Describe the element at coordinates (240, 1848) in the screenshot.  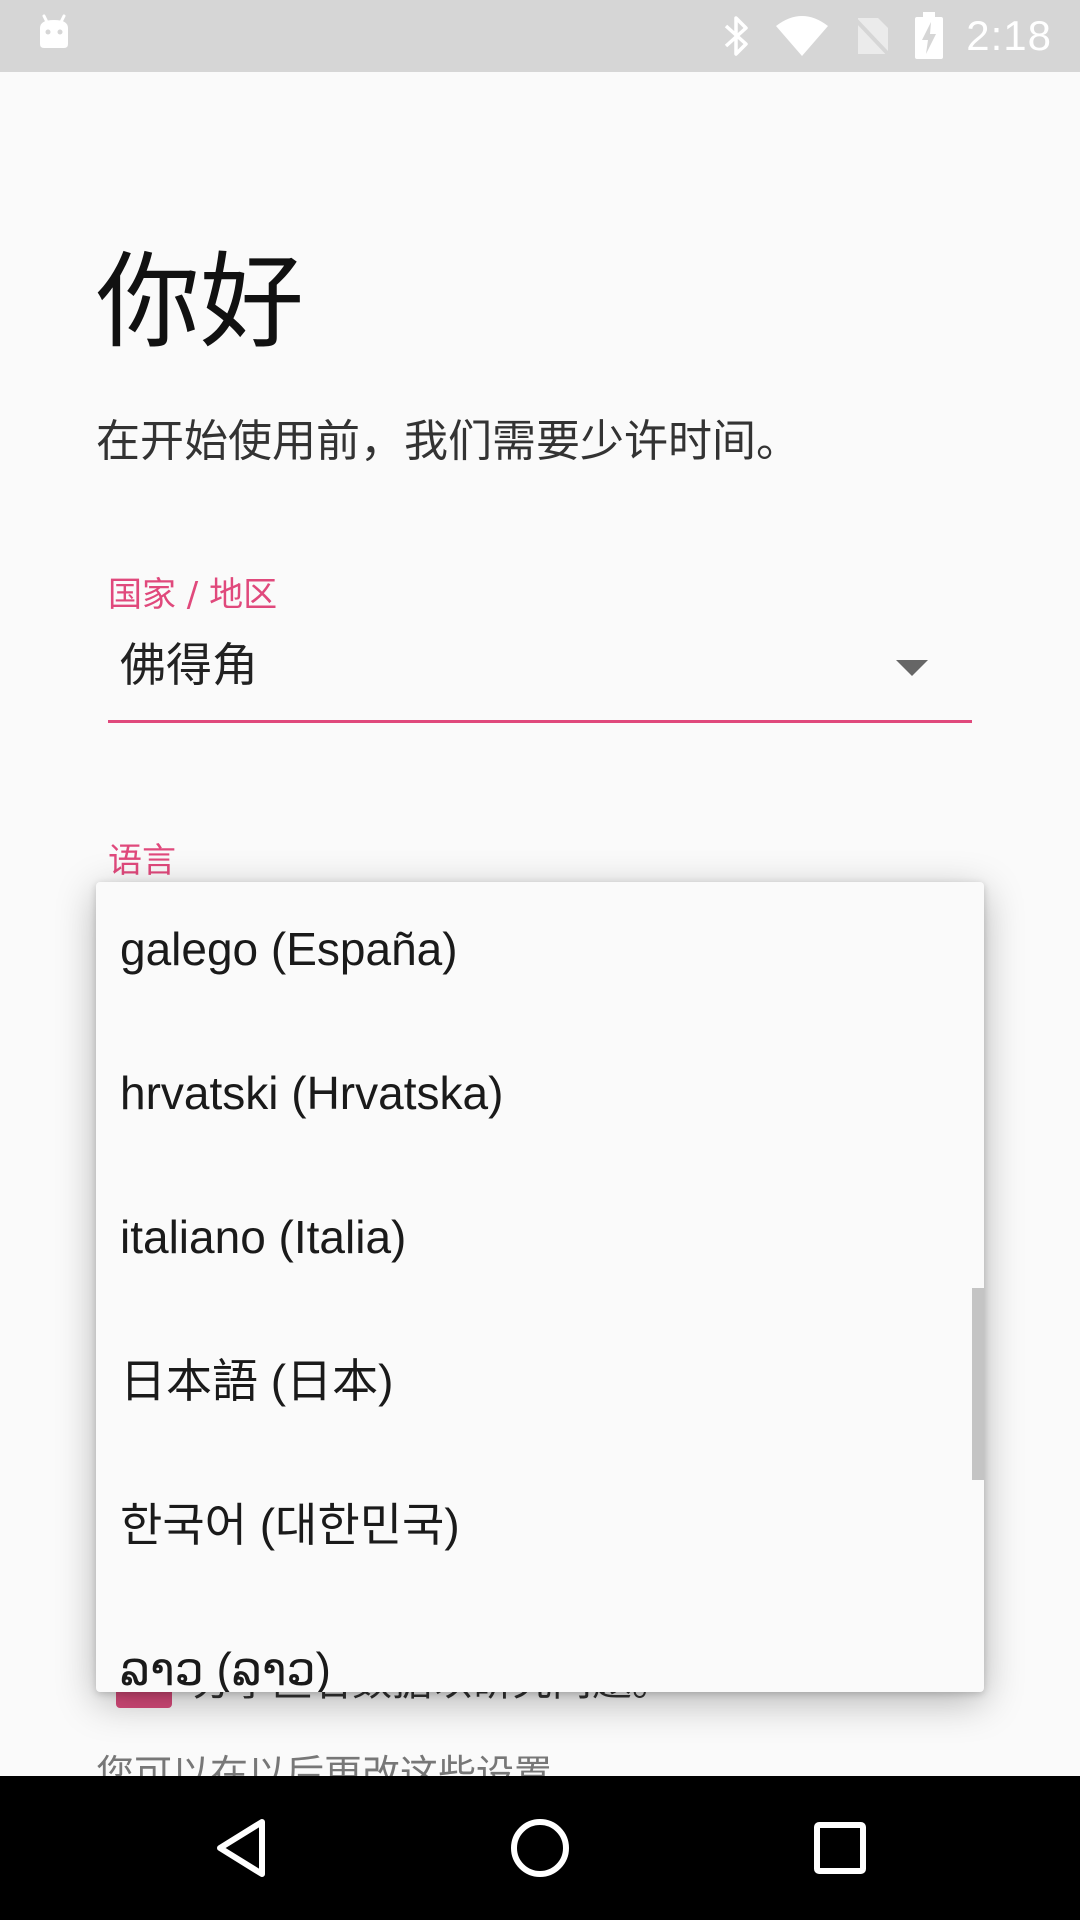
I see `back-icon` at that location.